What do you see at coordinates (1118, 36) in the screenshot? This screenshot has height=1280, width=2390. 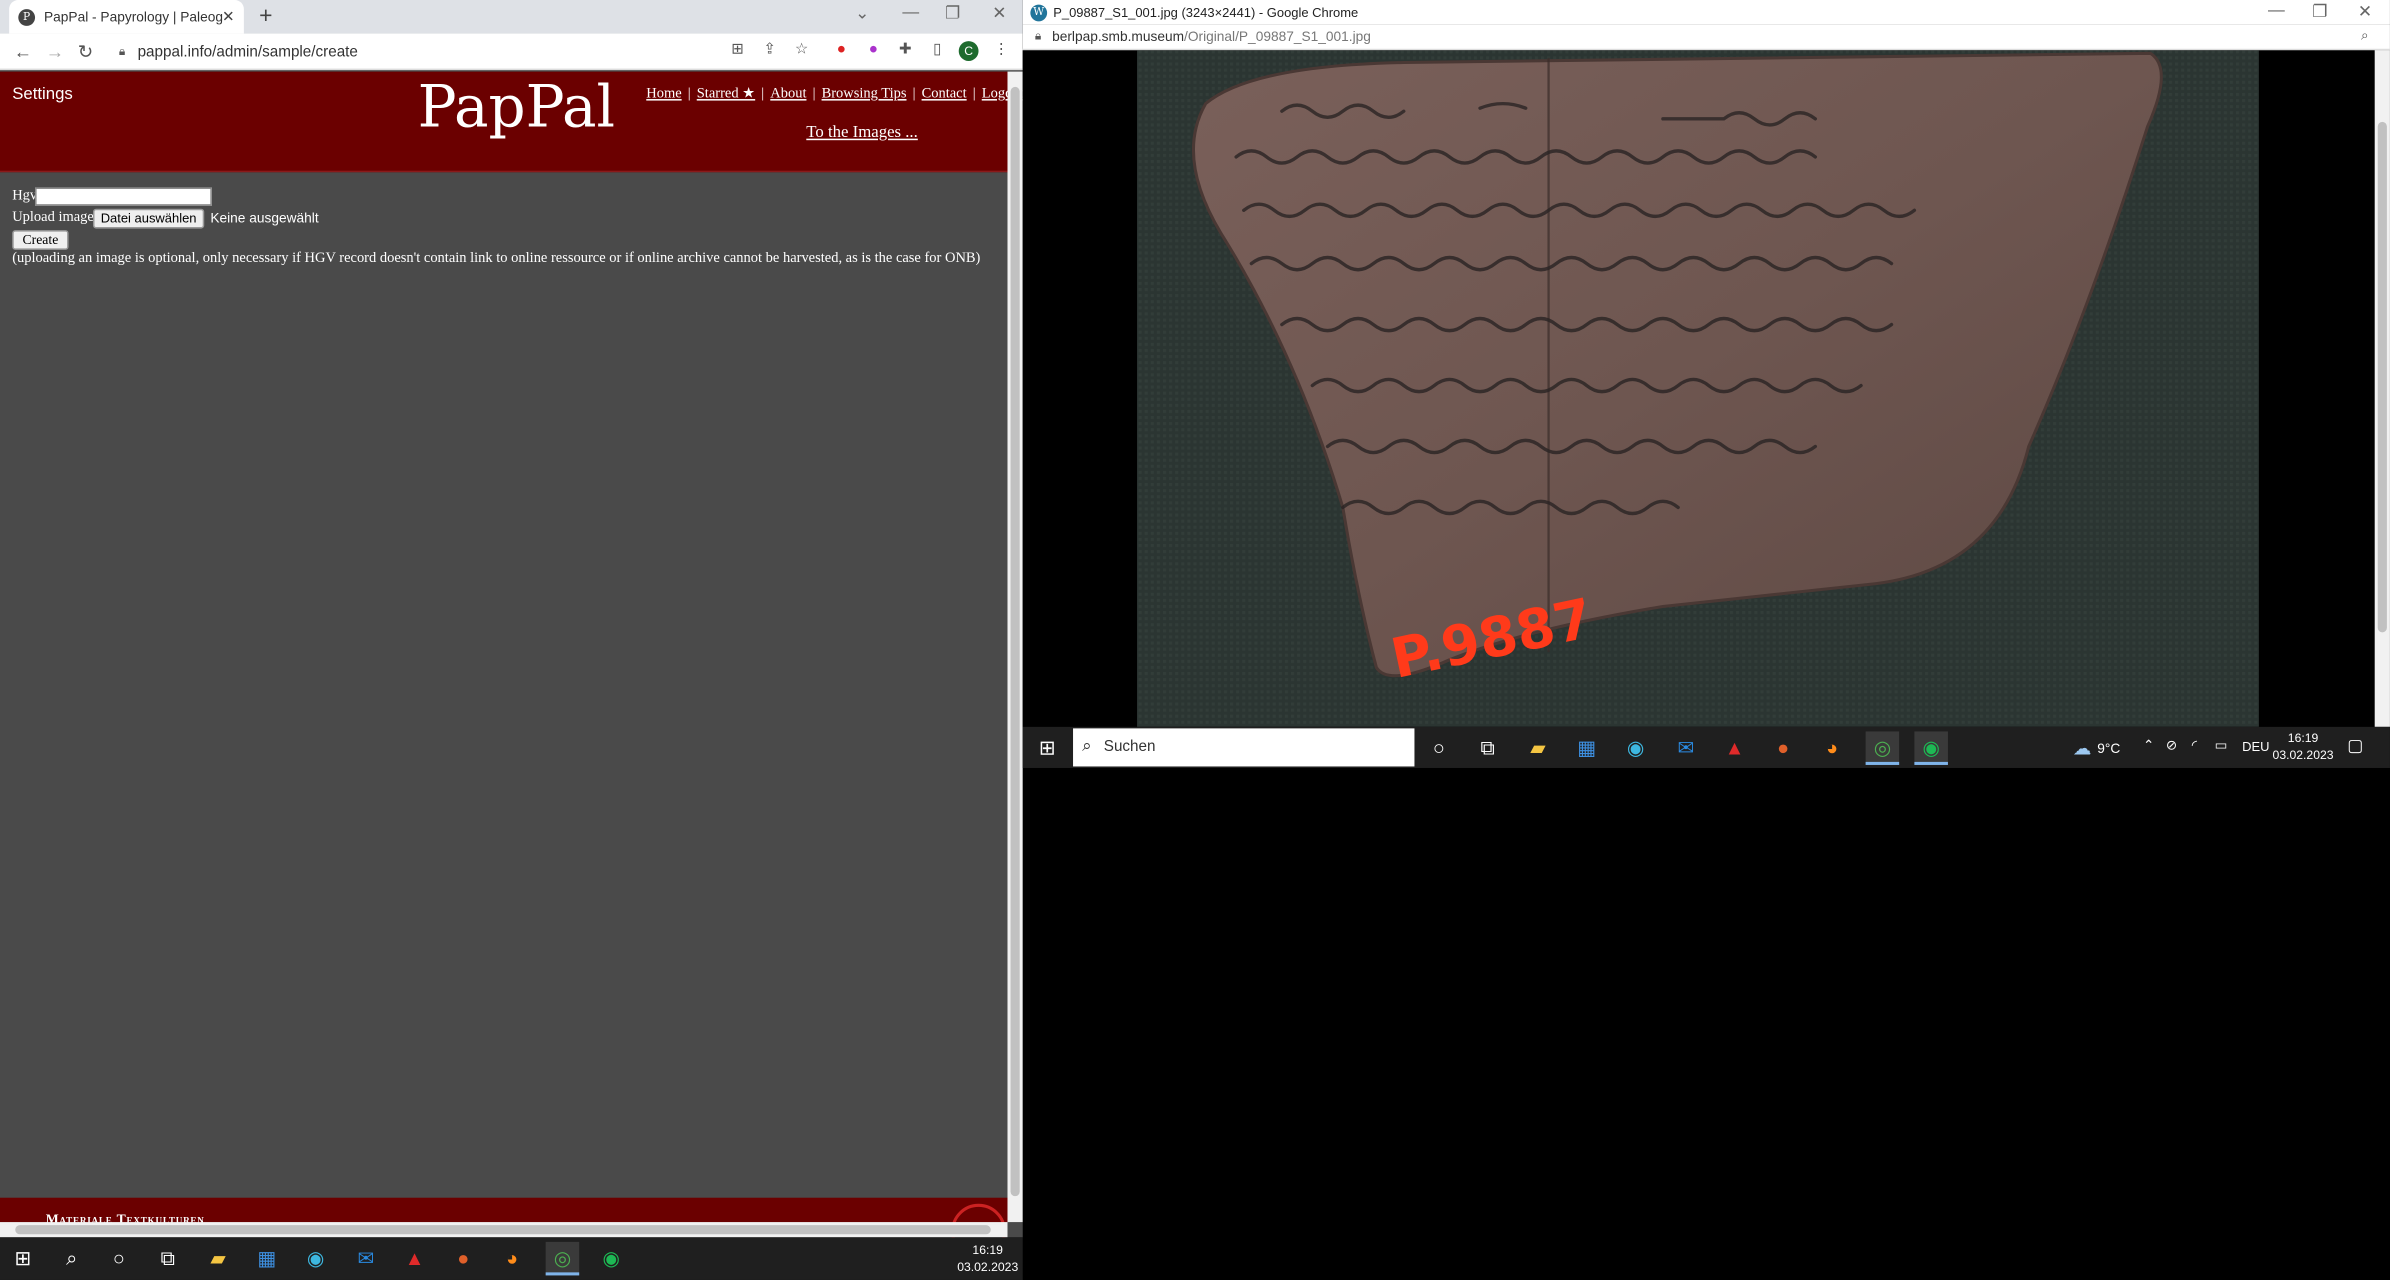 I see `right-url-host: berlpap.smb.museum` at bounding box center [1118, 36].